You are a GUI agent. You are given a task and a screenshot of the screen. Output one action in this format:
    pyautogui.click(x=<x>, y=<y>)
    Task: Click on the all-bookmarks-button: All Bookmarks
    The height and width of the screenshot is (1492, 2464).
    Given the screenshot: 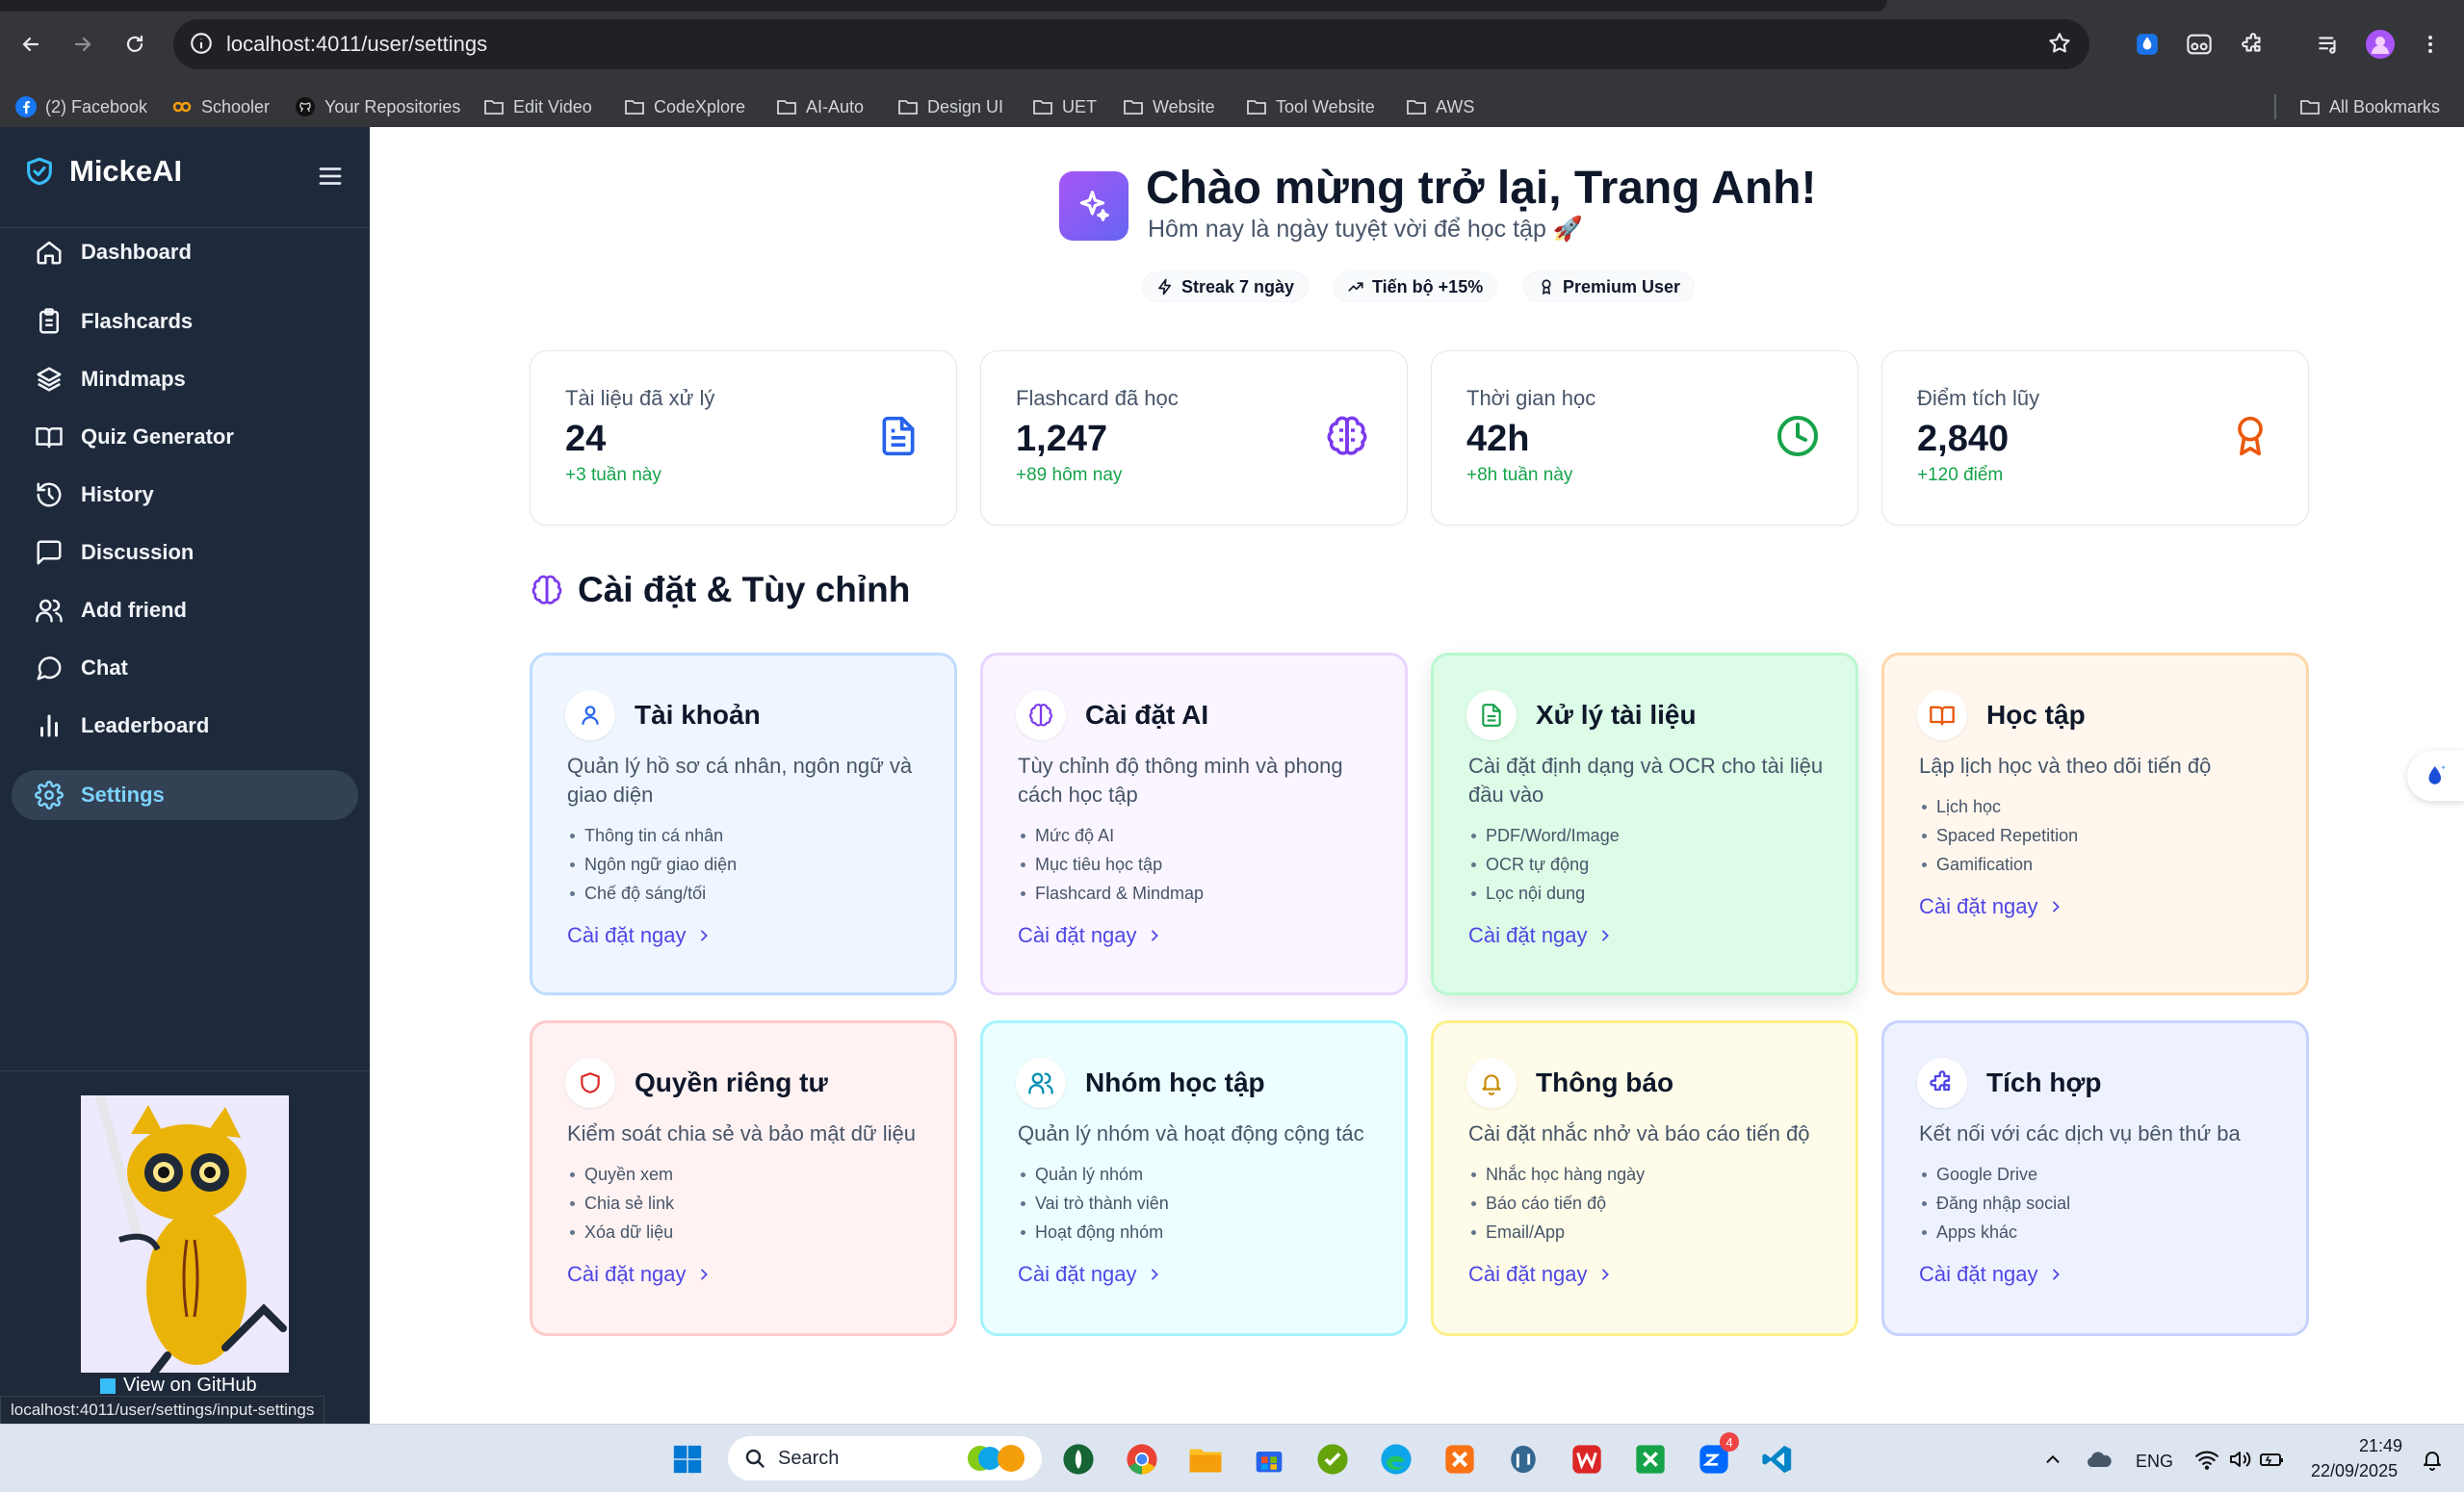 What is the action you would take?
    pyautogui.click(x=2369, y=106)
    